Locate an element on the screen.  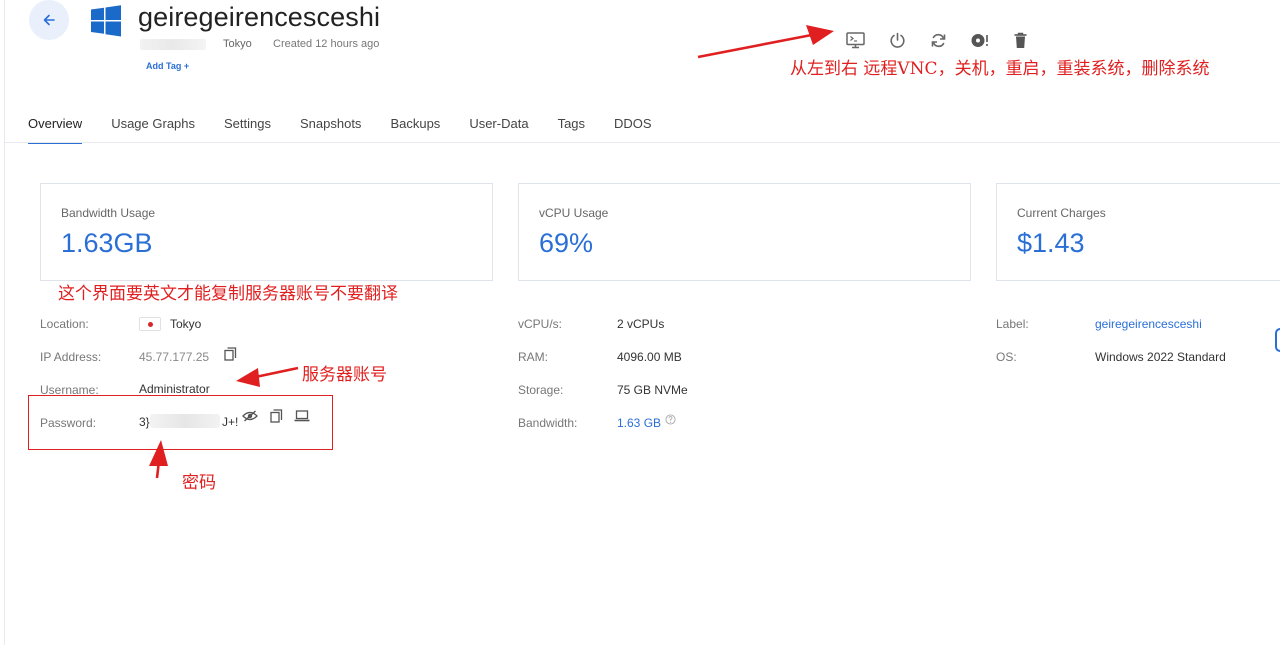
bandwidth-usage-card: Bandwidth Usage 1.63GB is located at coordinates (266, 232).